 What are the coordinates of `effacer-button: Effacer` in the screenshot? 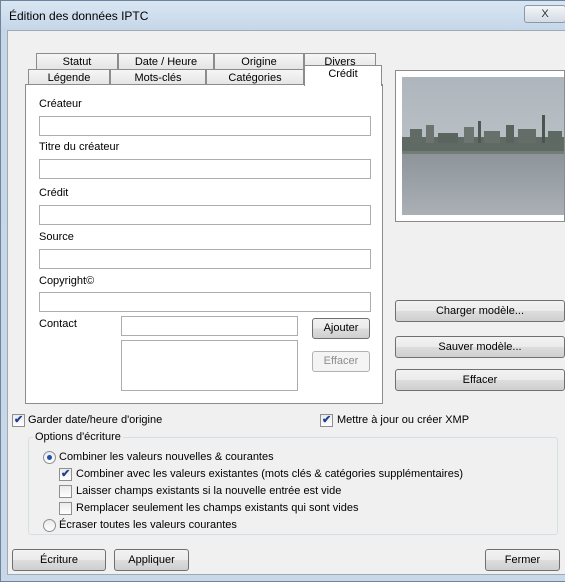 It's located at (480, 380).